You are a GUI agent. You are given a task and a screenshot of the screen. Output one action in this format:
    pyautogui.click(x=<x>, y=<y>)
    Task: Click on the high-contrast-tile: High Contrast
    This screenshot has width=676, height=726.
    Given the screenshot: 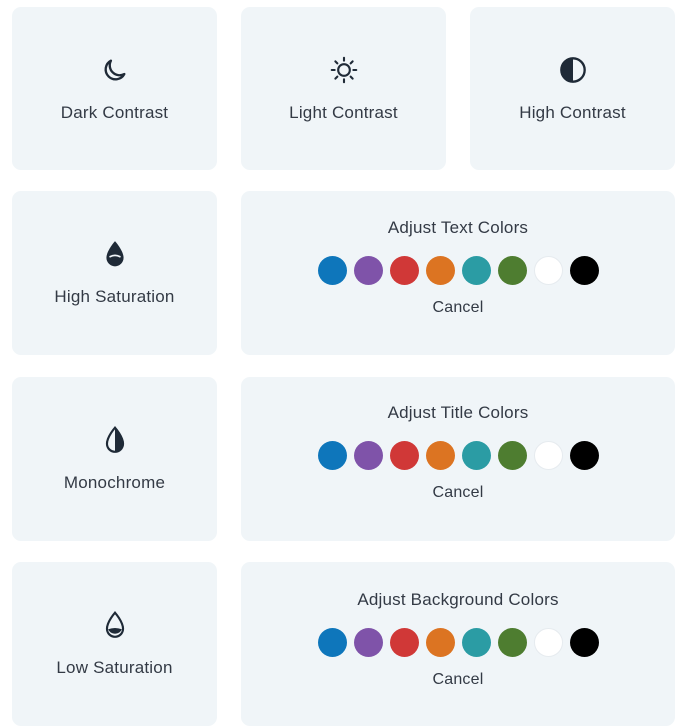 What is the action you would take?
    pyautogui.click(x=572, y=88)
    